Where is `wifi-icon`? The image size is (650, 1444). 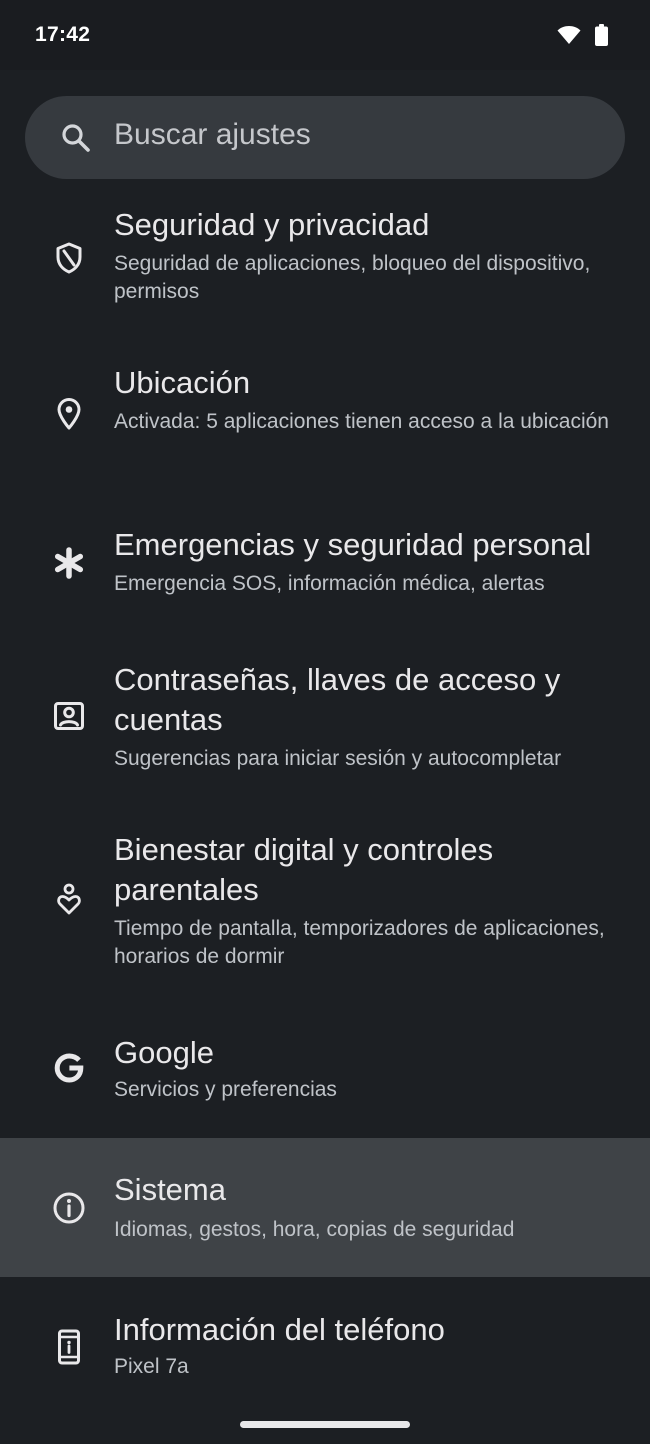
wifi-icon is located at coordinates (569, 37).